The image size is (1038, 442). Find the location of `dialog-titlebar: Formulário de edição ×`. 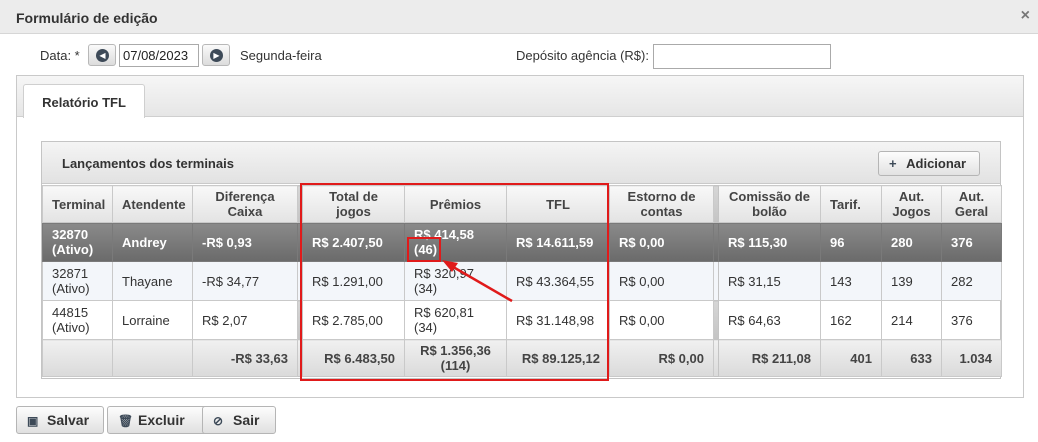

dialog-titlebar: Formulário de edição × is located at coordinates (519, 17).